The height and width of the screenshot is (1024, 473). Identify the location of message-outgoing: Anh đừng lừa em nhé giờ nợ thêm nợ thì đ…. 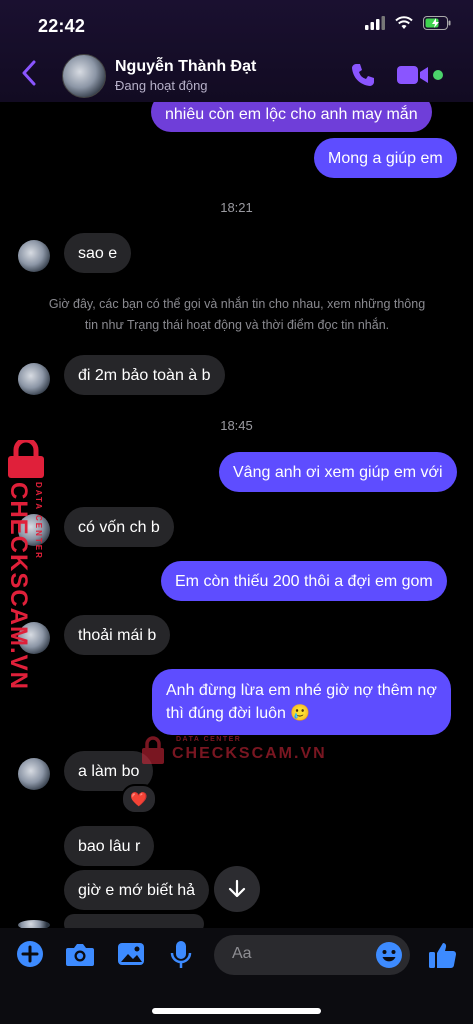
(301, 702).